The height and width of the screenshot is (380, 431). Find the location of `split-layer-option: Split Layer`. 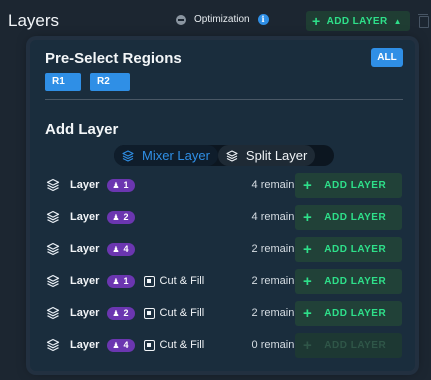

split-layer-option: Split Layer is located at coordinates (266, 155).